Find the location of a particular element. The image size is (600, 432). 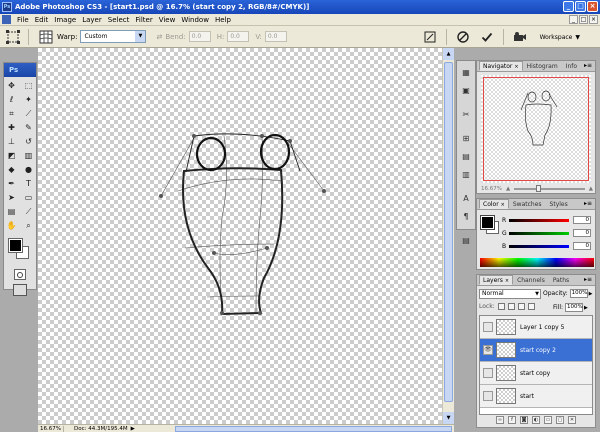

vertical-scrollbar: ▲ ▼ is located at coordinates (448, 236).